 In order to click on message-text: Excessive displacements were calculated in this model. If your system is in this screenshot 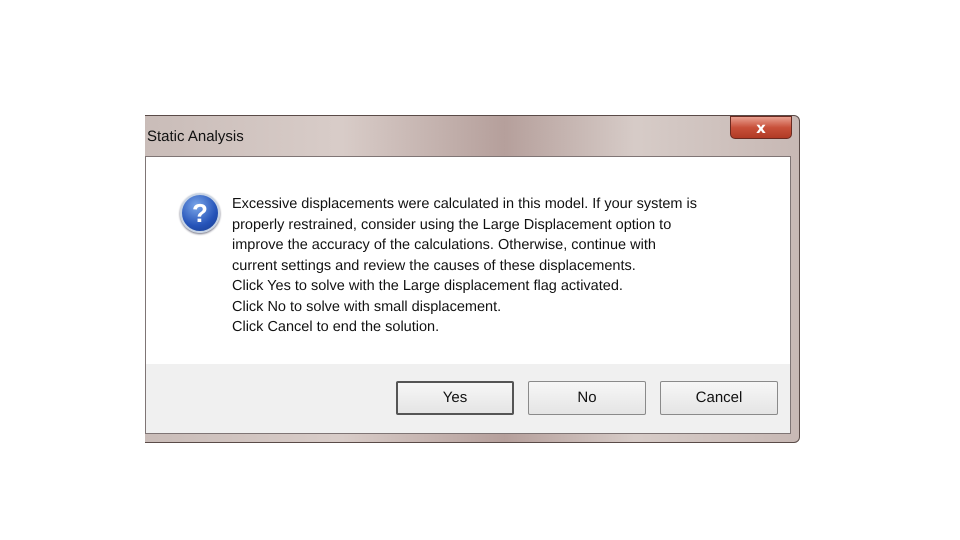, I will do `click(464, 204)`.